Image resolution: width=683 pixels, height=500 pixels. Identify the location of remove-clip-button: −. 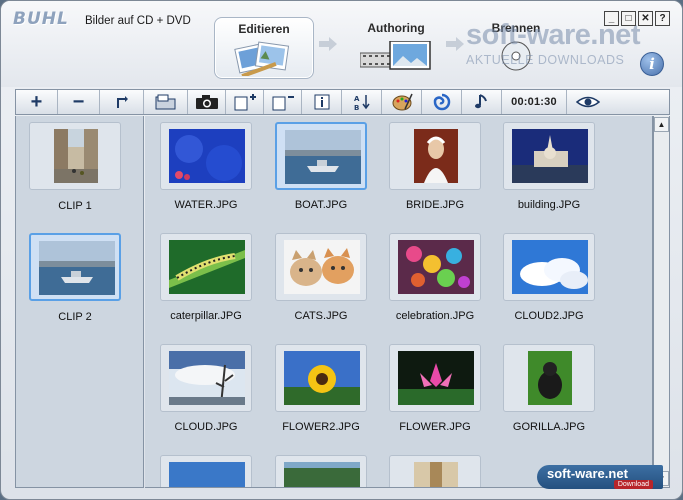
(79, 102).